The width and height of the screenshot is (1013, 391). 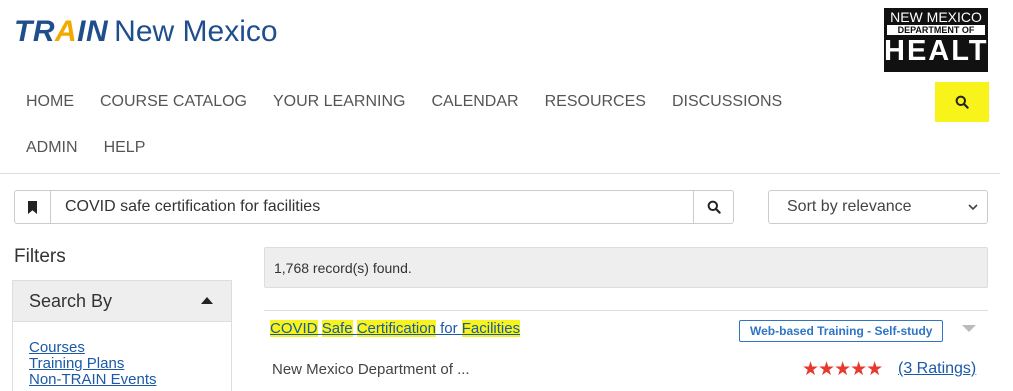 I want to click on nav-item-calendar: CALENDAR, so click(x=474, y=102).